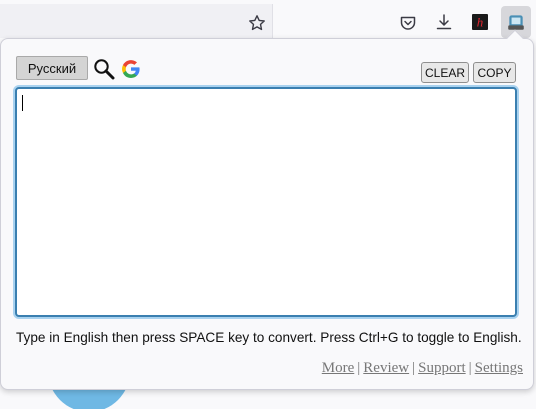 The width and height of the screenshot is (536, 409). I want to click on text-caret, so click(22, 103).